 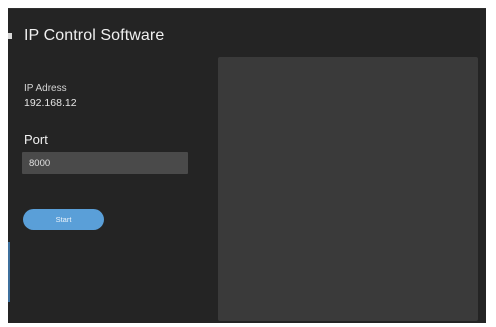 I want to click on start-button: Start, so click(x=63, y=219).